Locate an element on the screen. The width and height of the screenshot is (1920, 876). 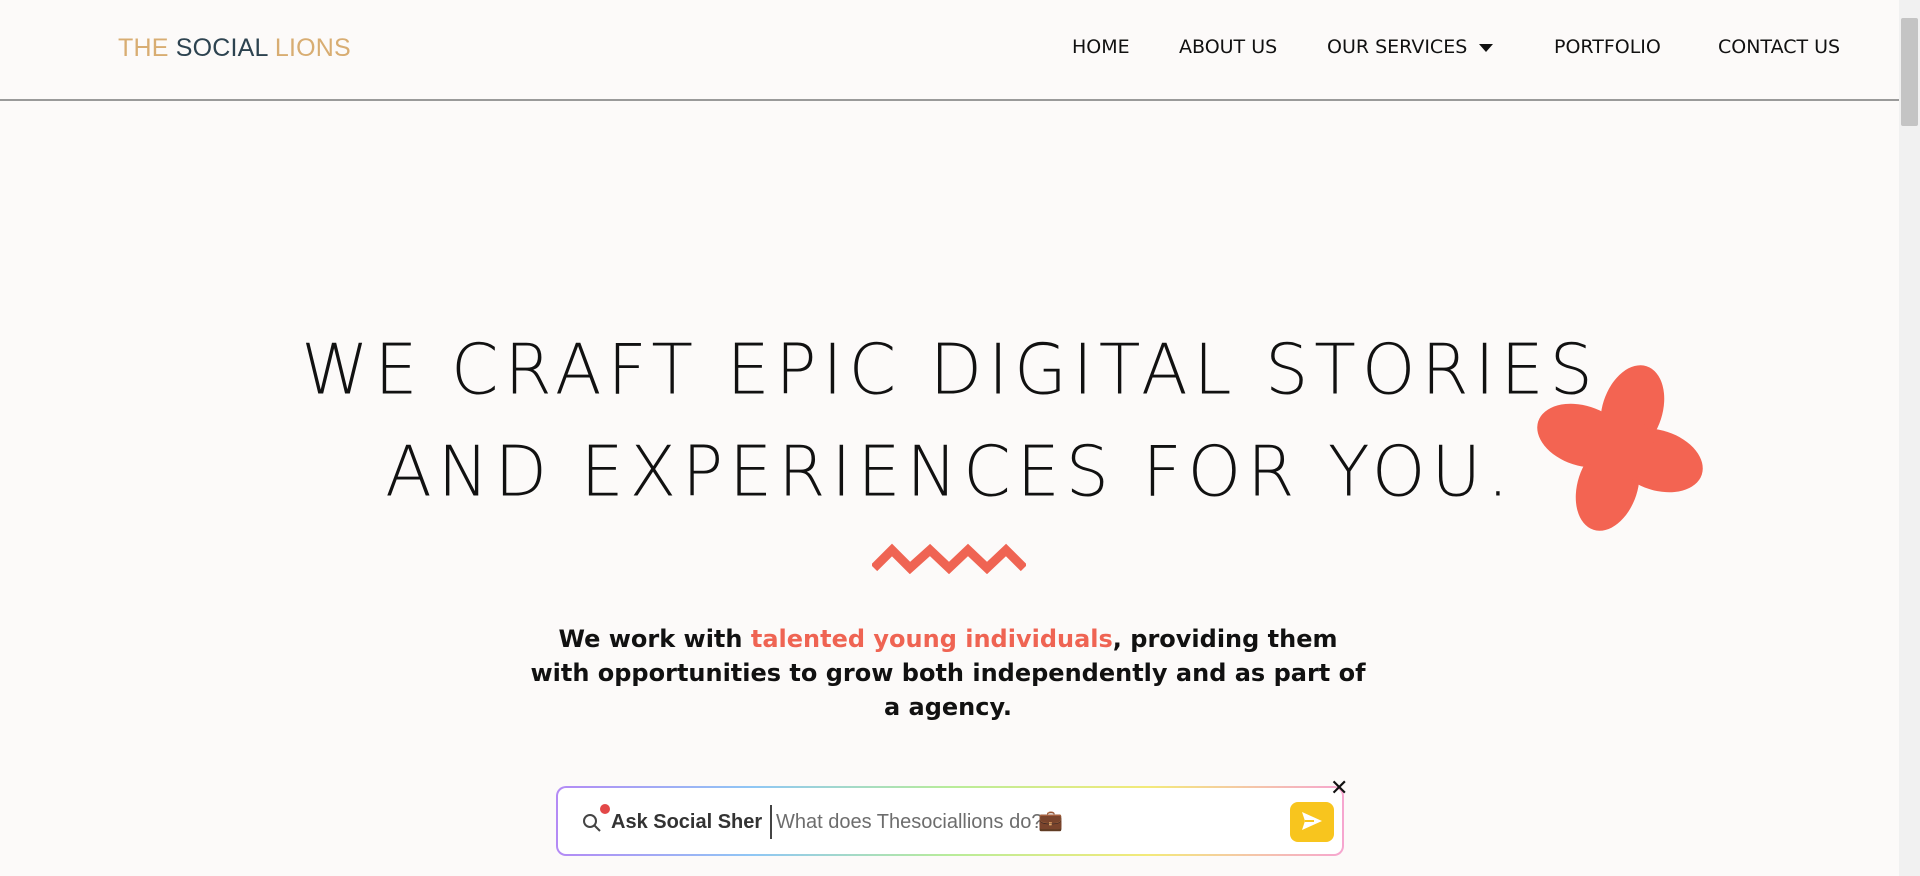
logo-word-social: SOCIAL is located at coordinates (221, 48).